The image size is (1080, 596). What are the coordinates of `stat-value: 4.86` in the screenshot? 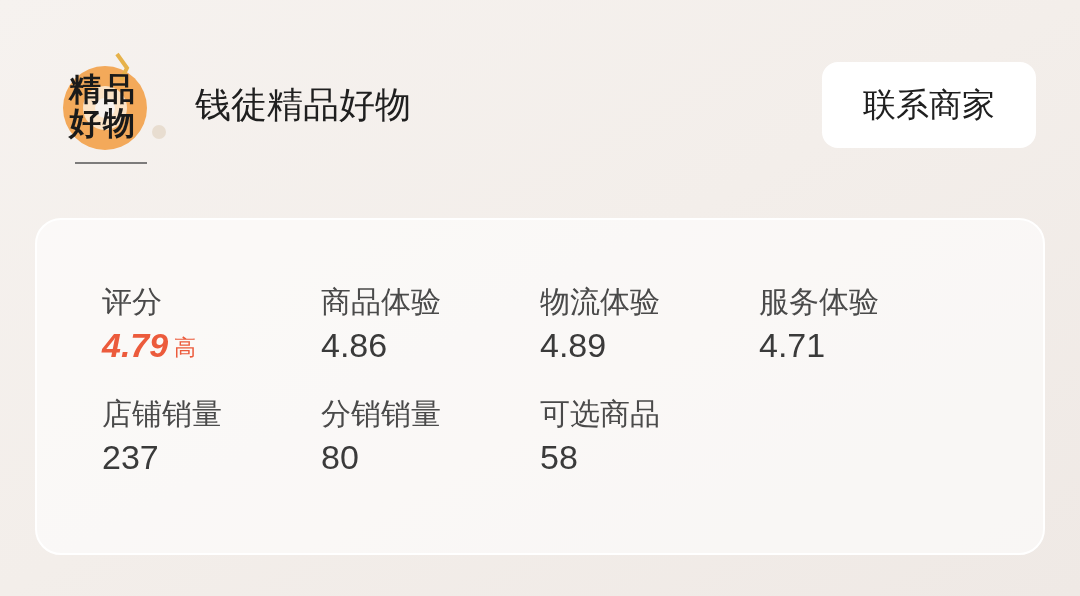 It's located at (354, 345).